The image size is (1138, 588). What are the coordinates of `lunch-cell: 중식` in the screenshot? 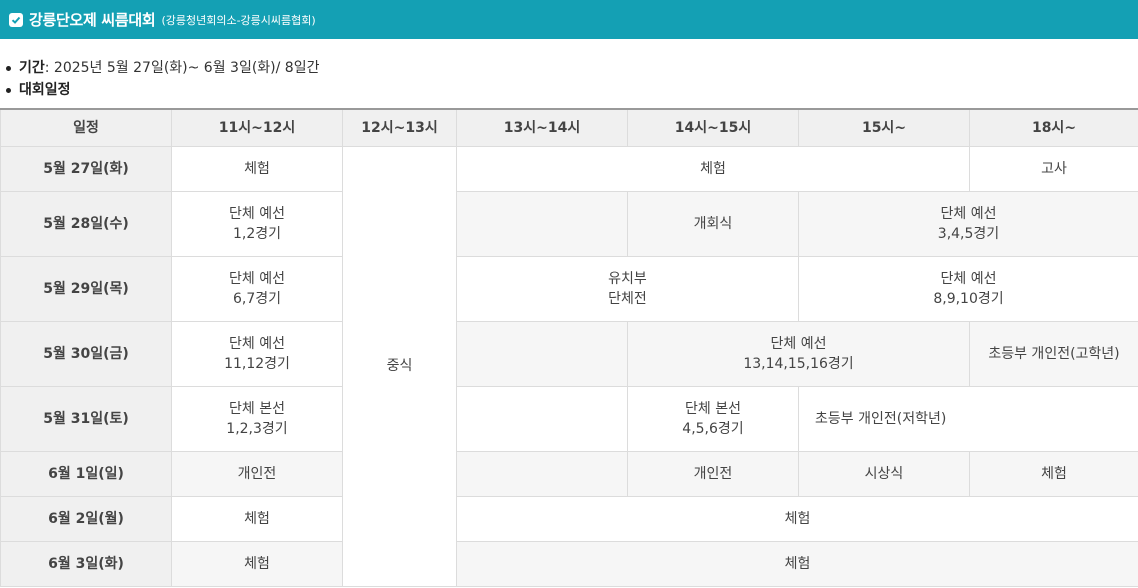 It's located at (399, 366).